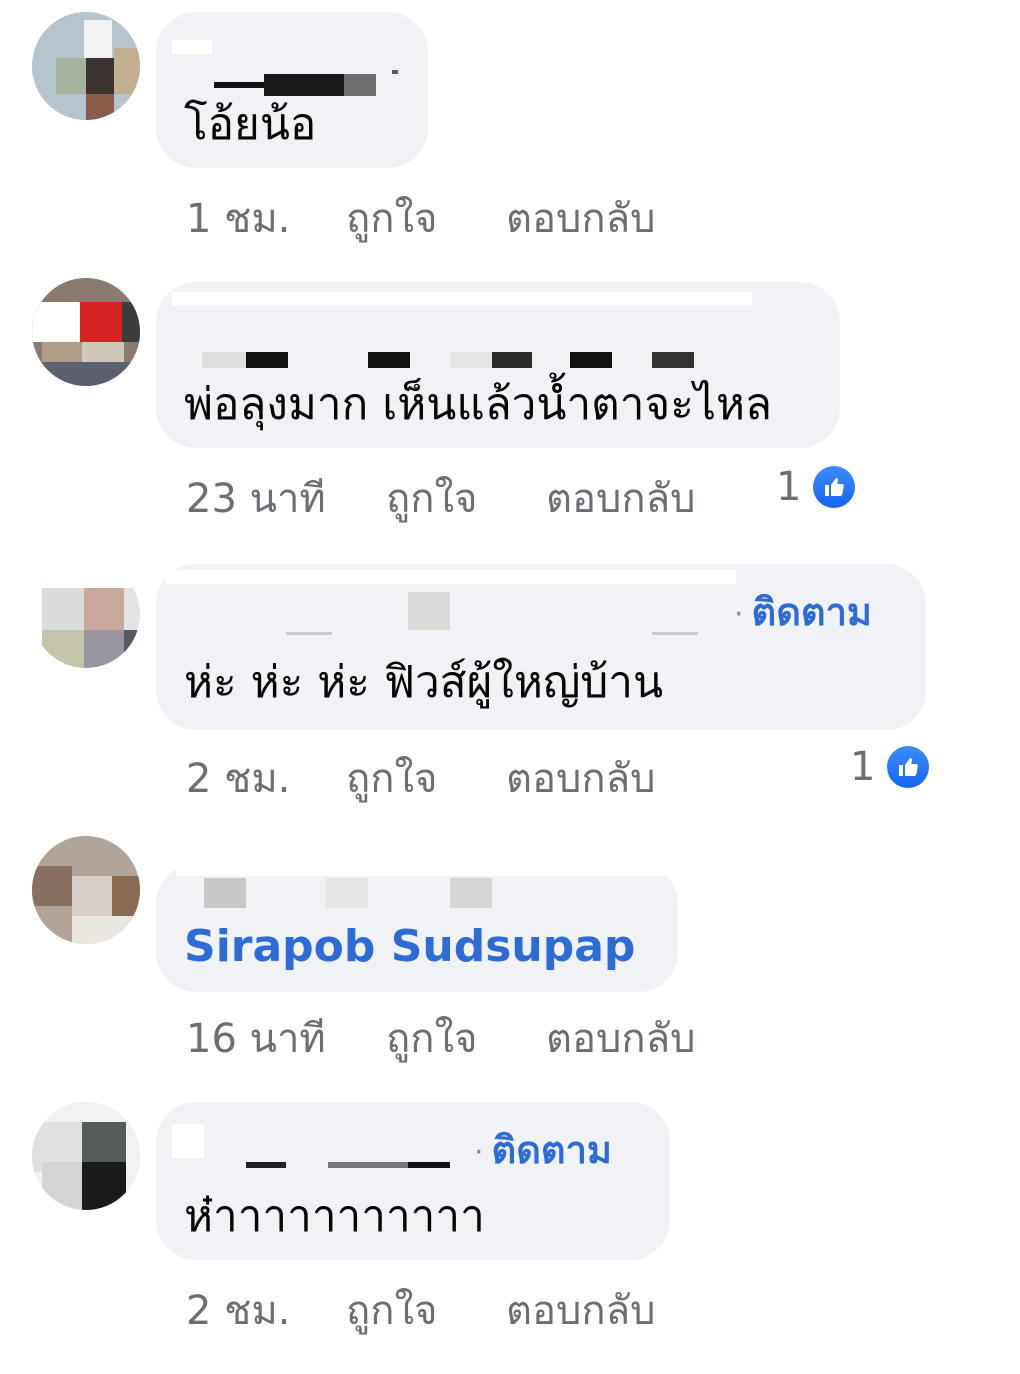 Image resolution: width=1020 pixels, height=1374 pixels. What do you see at coordinates (334, 1216) in the screenshot?
I see `comment-text: ห๋าาาาาาาาาาา` at bounding box center [334, 1216].